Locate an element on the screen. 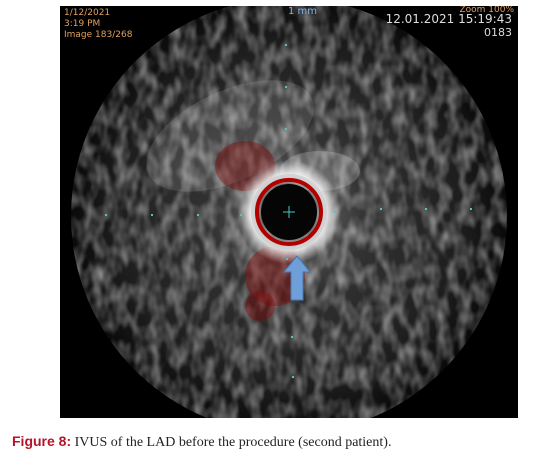  overlay-info: 1/12/2021 3:19 PM Image 183/268 is located at coordinates (98, 24).